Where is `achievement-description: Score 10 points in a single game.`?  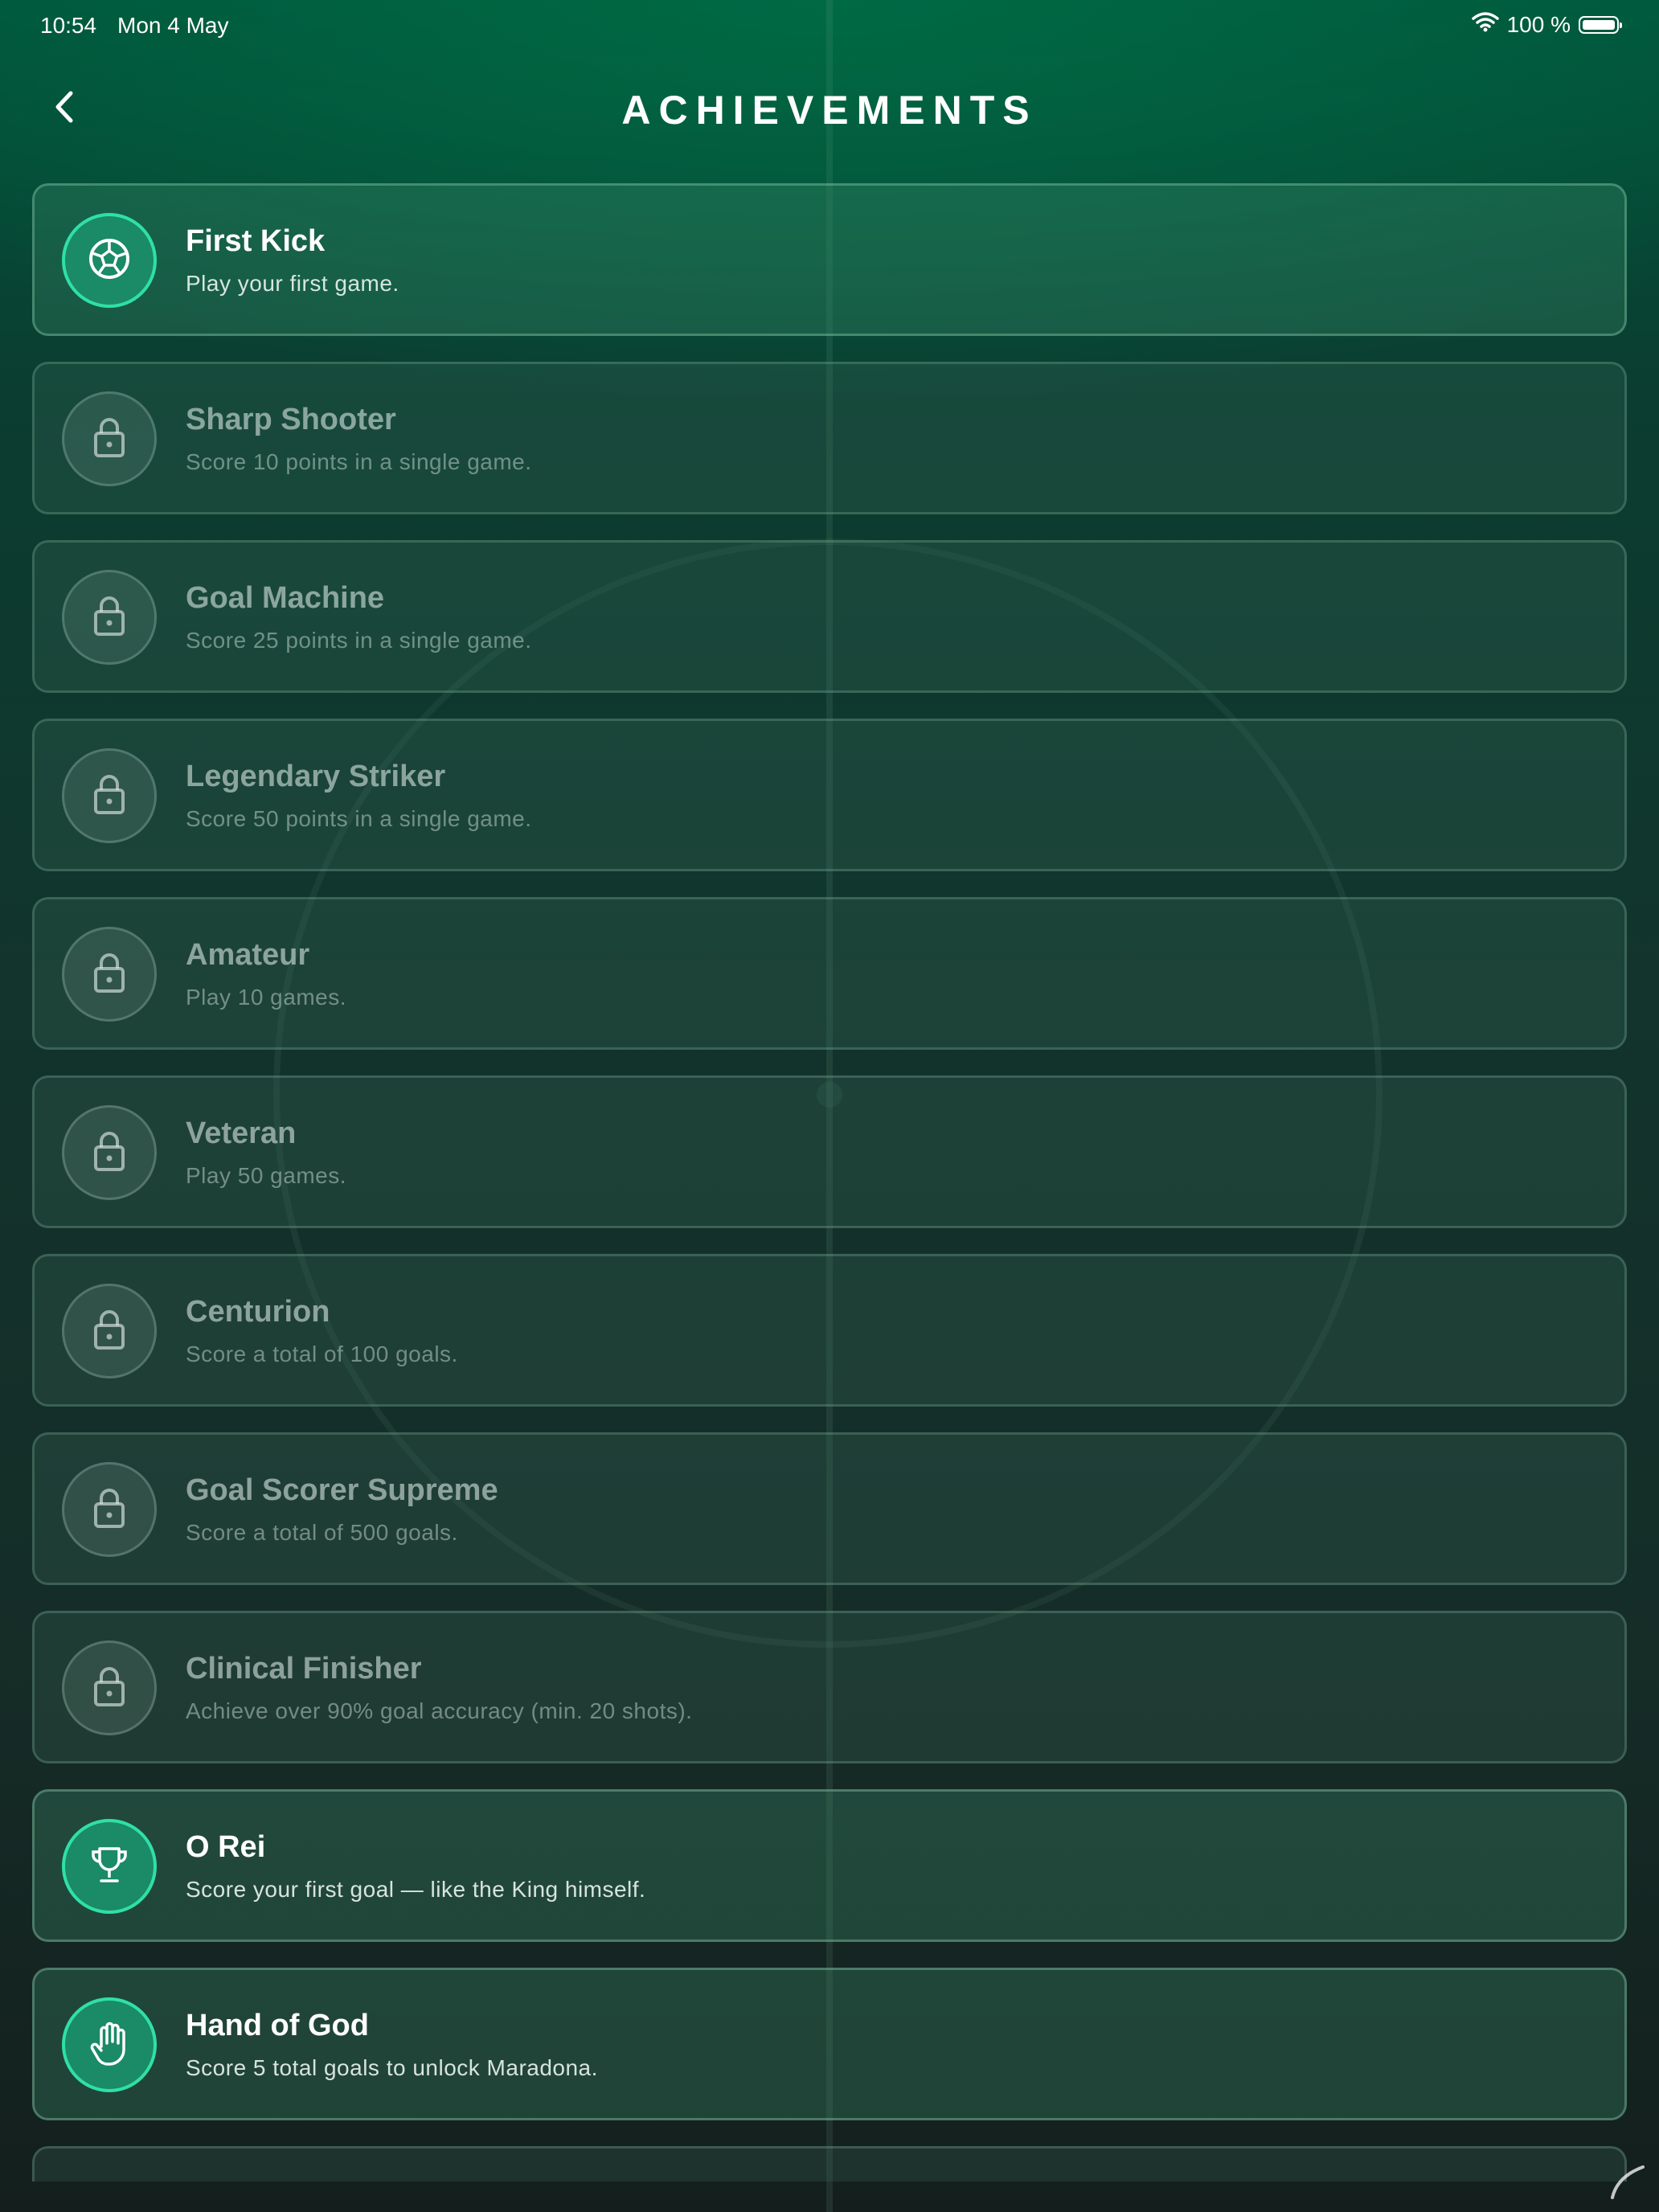 achievement-description: Score 10 points in a single game. is located at coordinates (359, 461).